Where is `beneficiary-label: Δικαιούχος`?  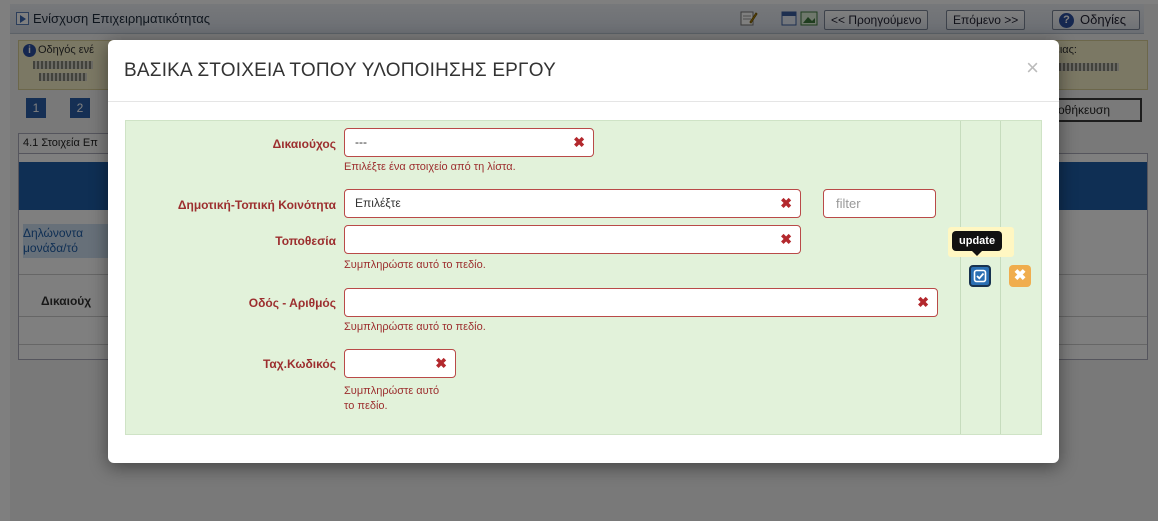 beneficiary-label: Δικαιούχος is located at coordinates (304, 144).